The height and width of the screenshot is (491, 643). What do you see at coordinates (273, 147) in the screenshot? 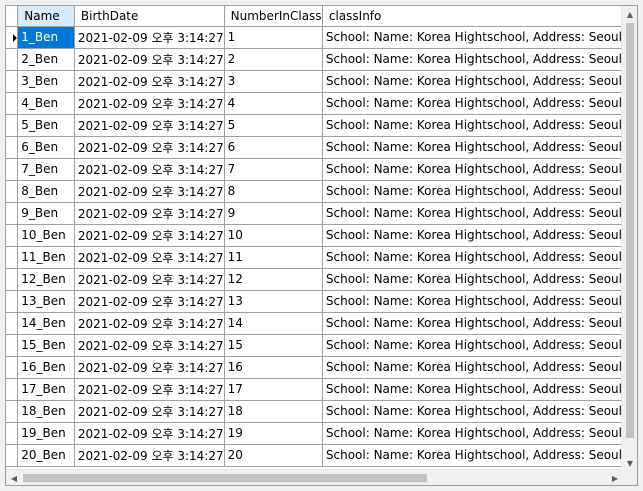
I see `cell-numberinclass: 6` at bounding box center [273, 147].